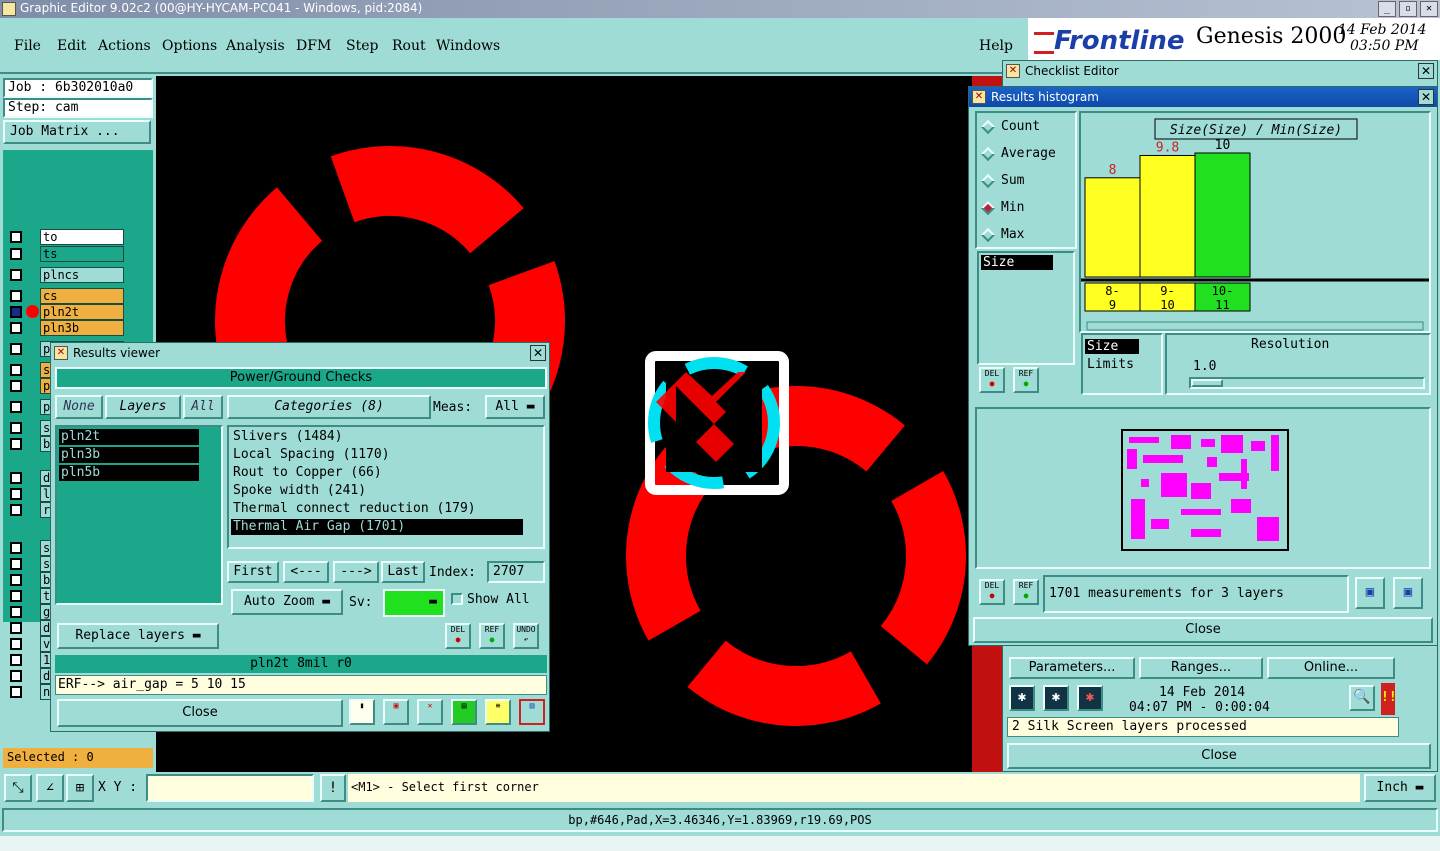 The image size is (1440, 851). Describe the element at coordinates (409, 46) in the screenshot. I see `menu-rout: Rout` at that location.